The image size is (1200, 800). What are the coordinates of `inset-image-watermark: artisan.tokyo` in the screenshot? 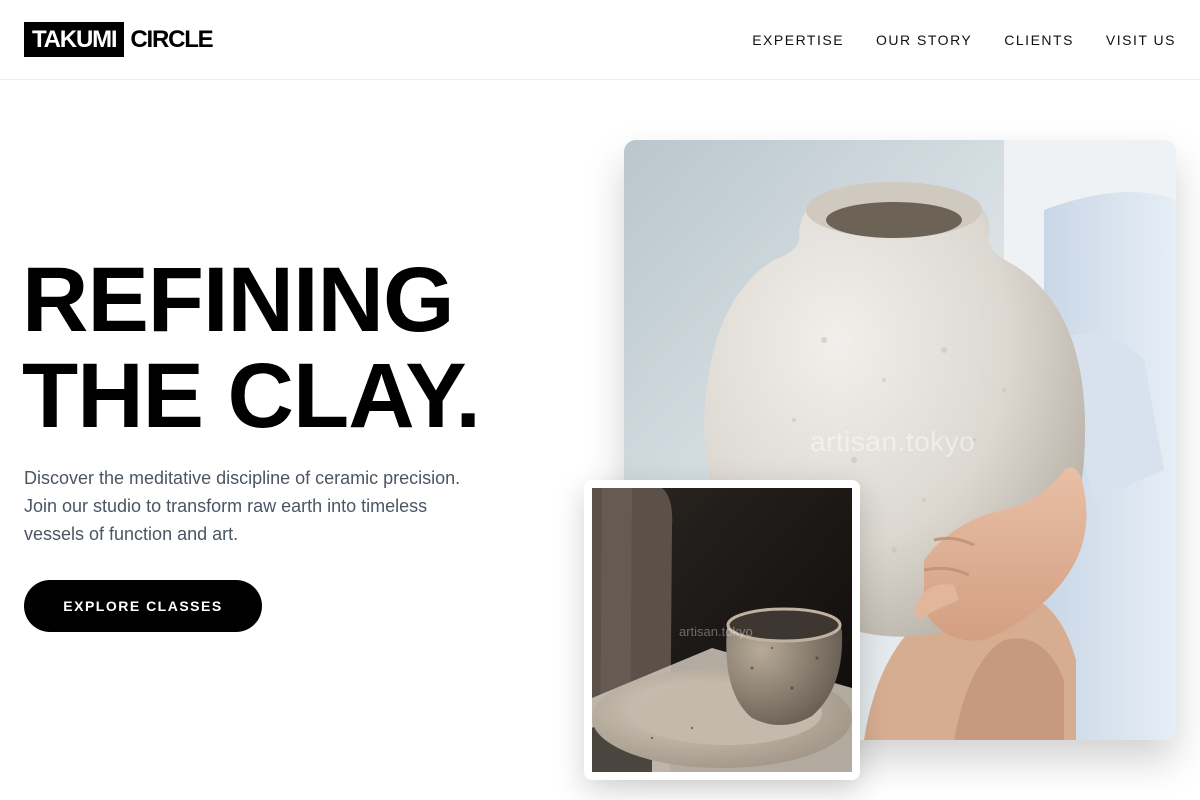 It's located at (716, 631).